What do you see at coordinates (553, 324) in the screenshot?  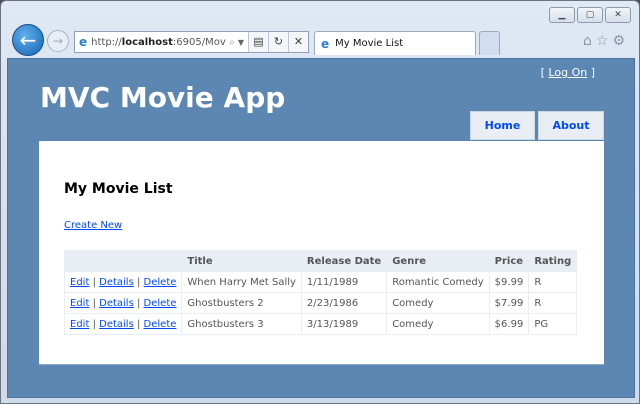 I see `cell-rating: PG` at bounding box center [553, 324].